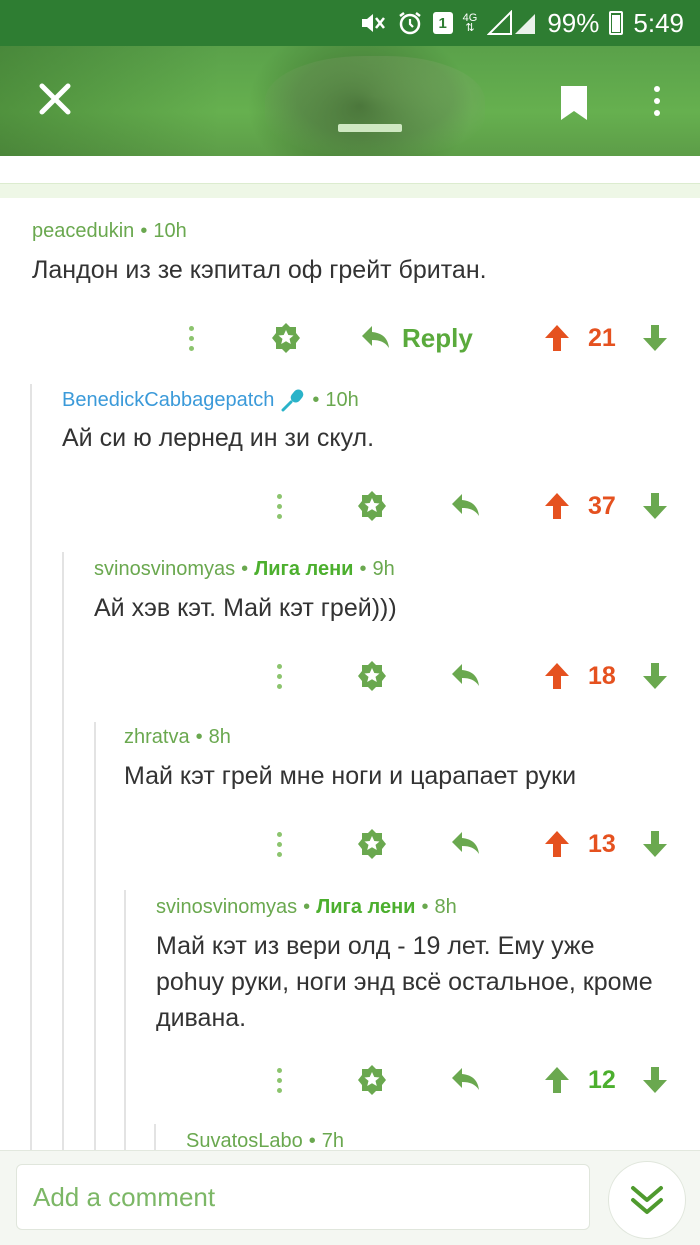 This screenshot has height=1245, width=700. What do you see at coordinates (573, 22) in the screenshot?
I see `battery-percent: 99%` at bounding box center [573, 22].